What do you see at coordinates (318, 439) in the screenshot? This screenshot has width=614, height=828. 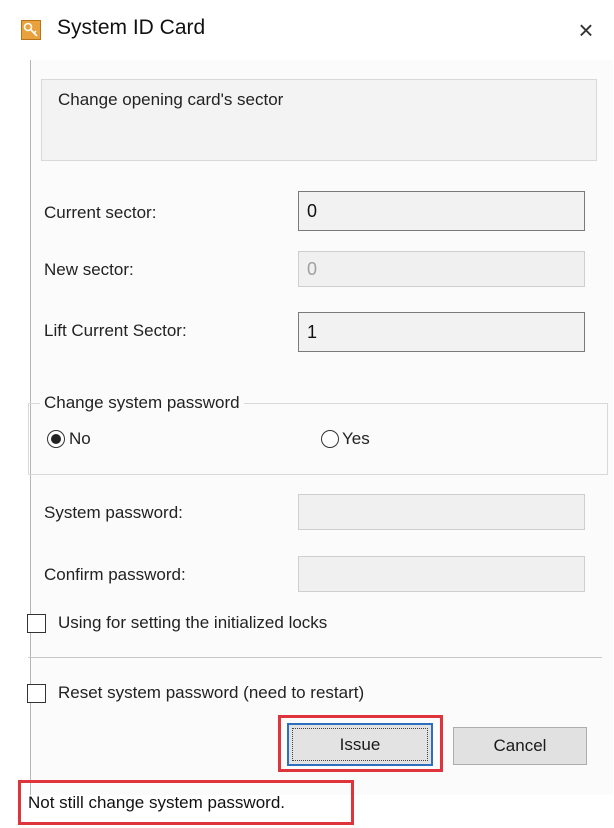 I see `password-groupbox` at bounding box center [318, 439].